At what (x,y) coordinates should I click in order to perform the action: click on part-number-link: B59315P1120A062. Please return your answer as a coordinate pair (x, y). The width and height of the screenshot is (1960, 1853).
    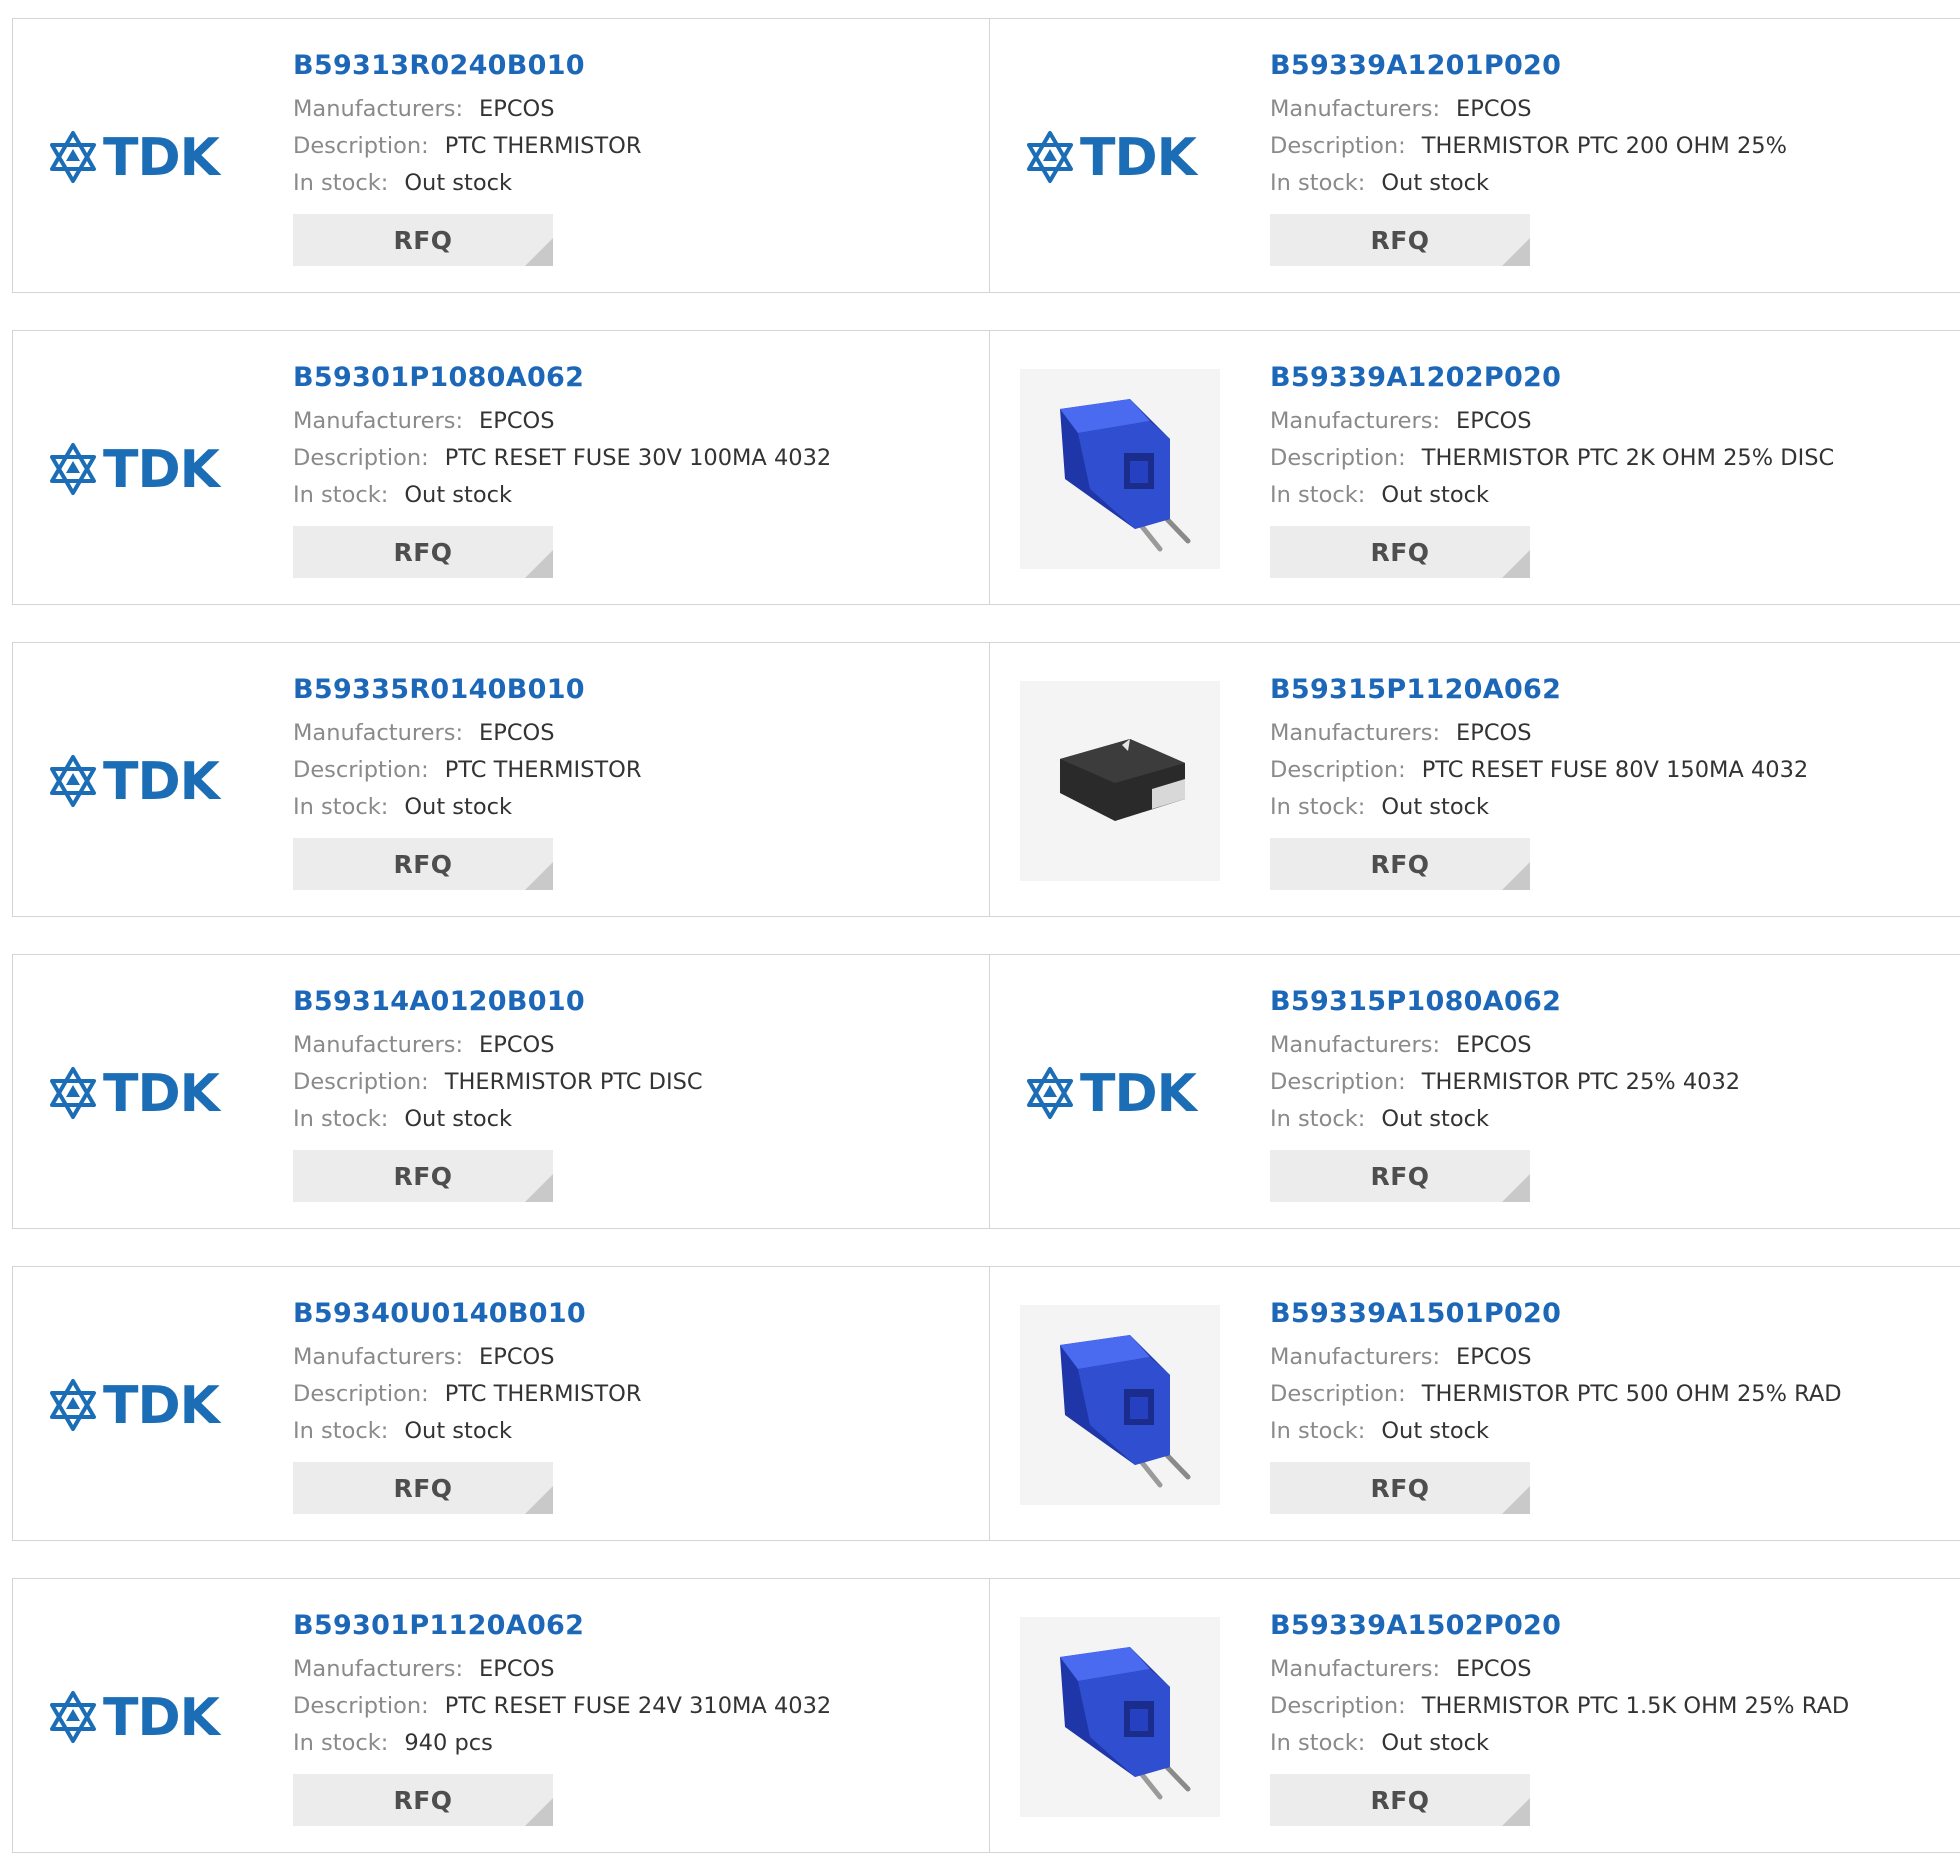
    Looking at the image, I should click on (1613, 690).